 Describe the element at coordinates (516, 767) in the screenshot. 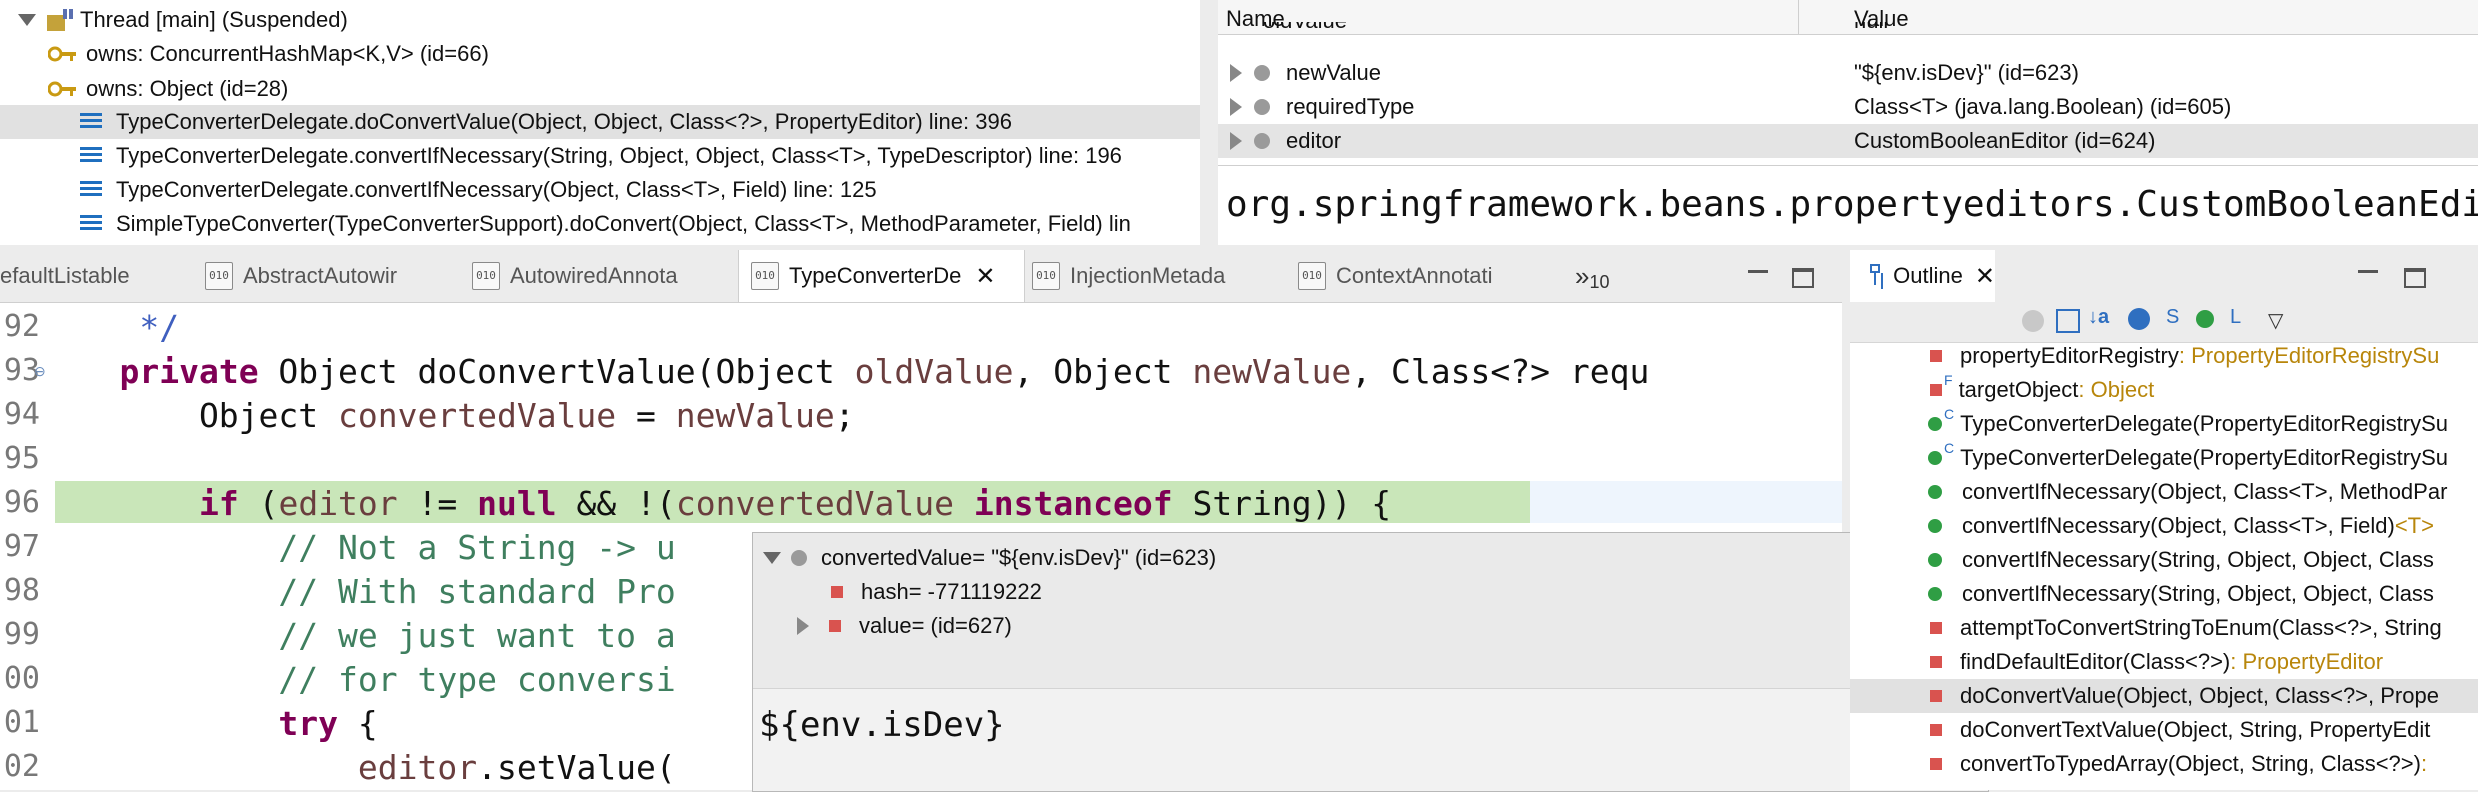

I see `code-line: editor.setValue(` at that location.